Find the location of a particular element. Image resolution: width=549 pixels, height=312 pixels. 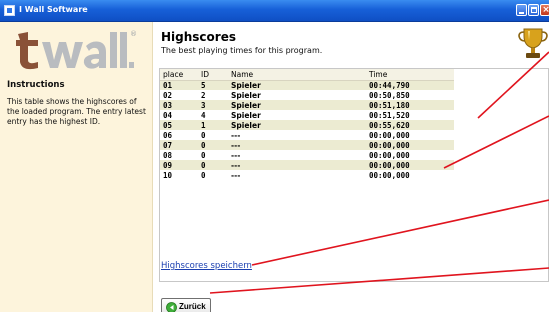

table-header-row: place ID Name Time is located at coordinates (307, 75).